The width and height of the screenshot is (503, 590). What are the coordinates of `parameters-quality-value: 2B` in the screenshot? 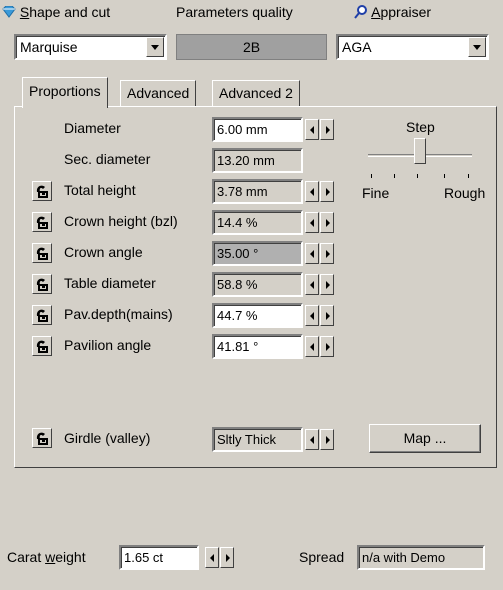 It's located at (251, 47).